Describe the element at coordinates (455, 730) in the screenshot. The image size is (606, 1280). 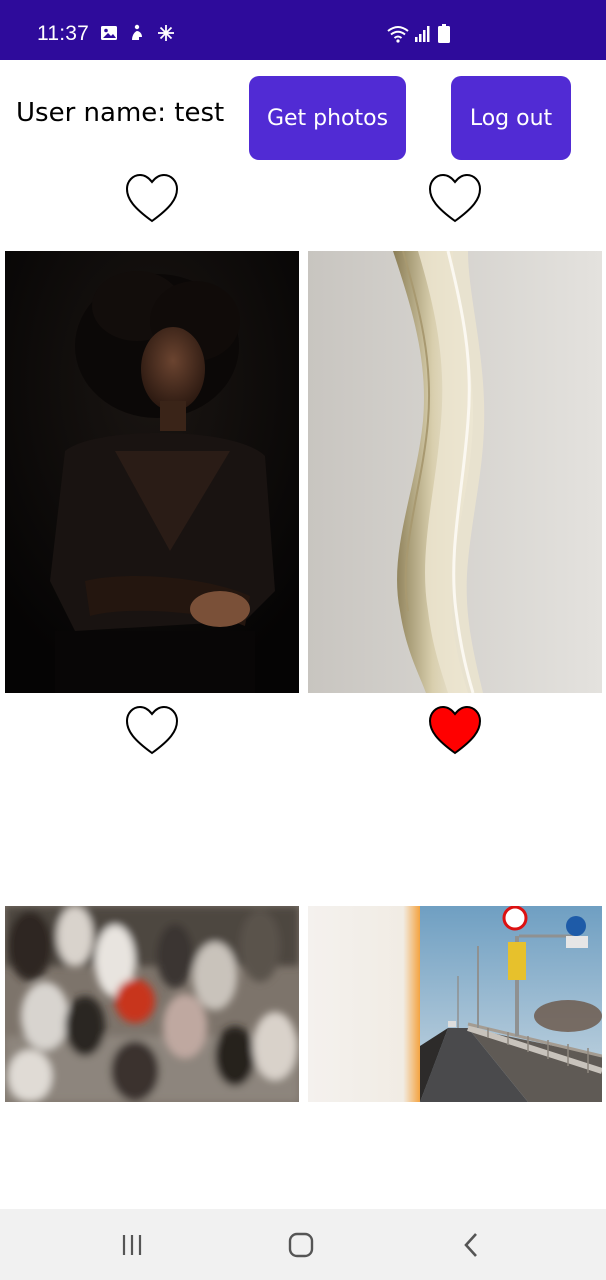
I see `liked-heart-icon` at that location.